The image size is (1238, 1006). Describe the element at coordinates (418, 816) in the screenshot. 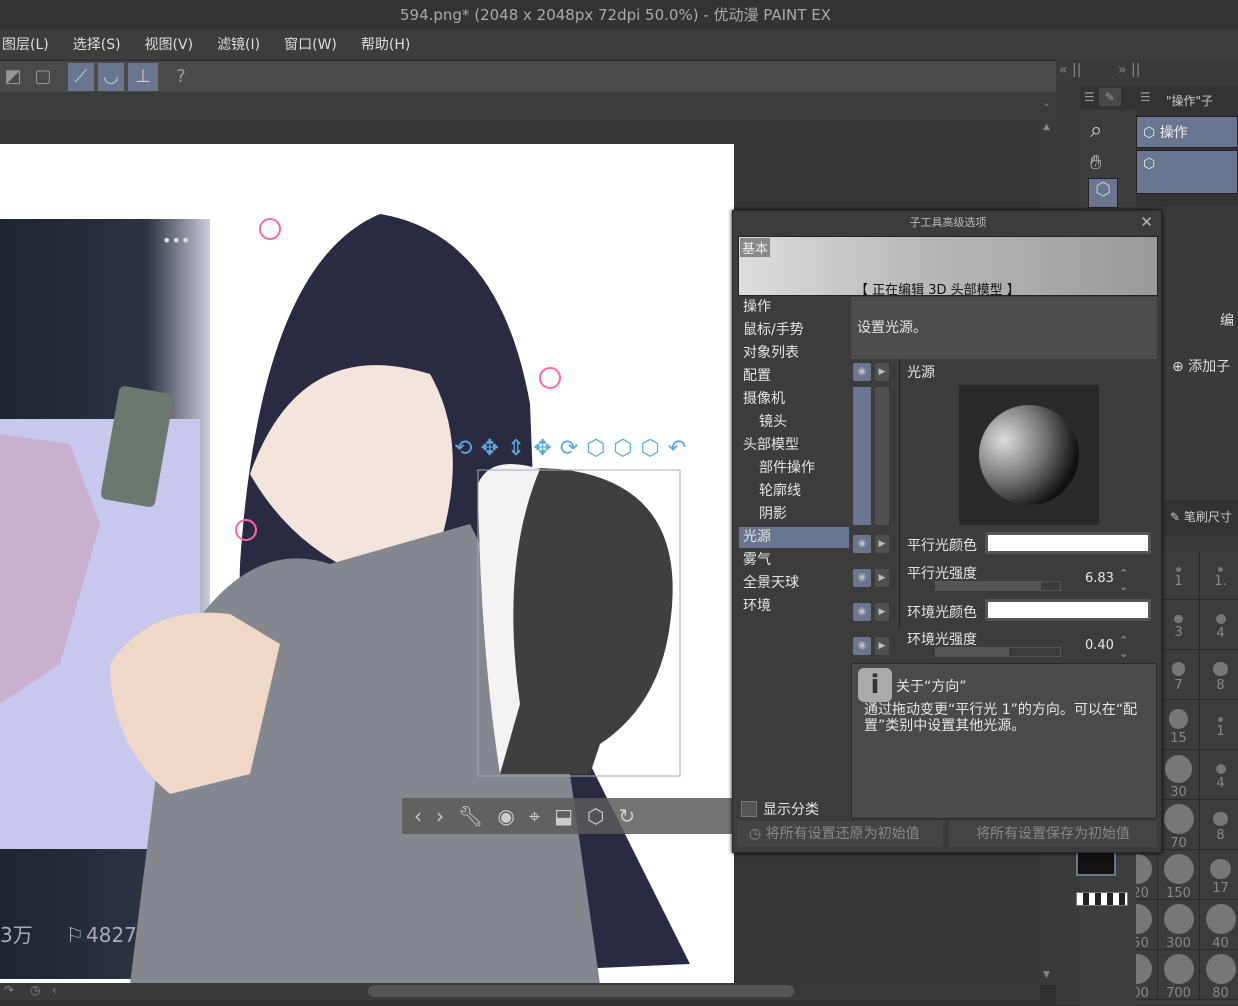

I see `prev-icon: ‹` at that location.